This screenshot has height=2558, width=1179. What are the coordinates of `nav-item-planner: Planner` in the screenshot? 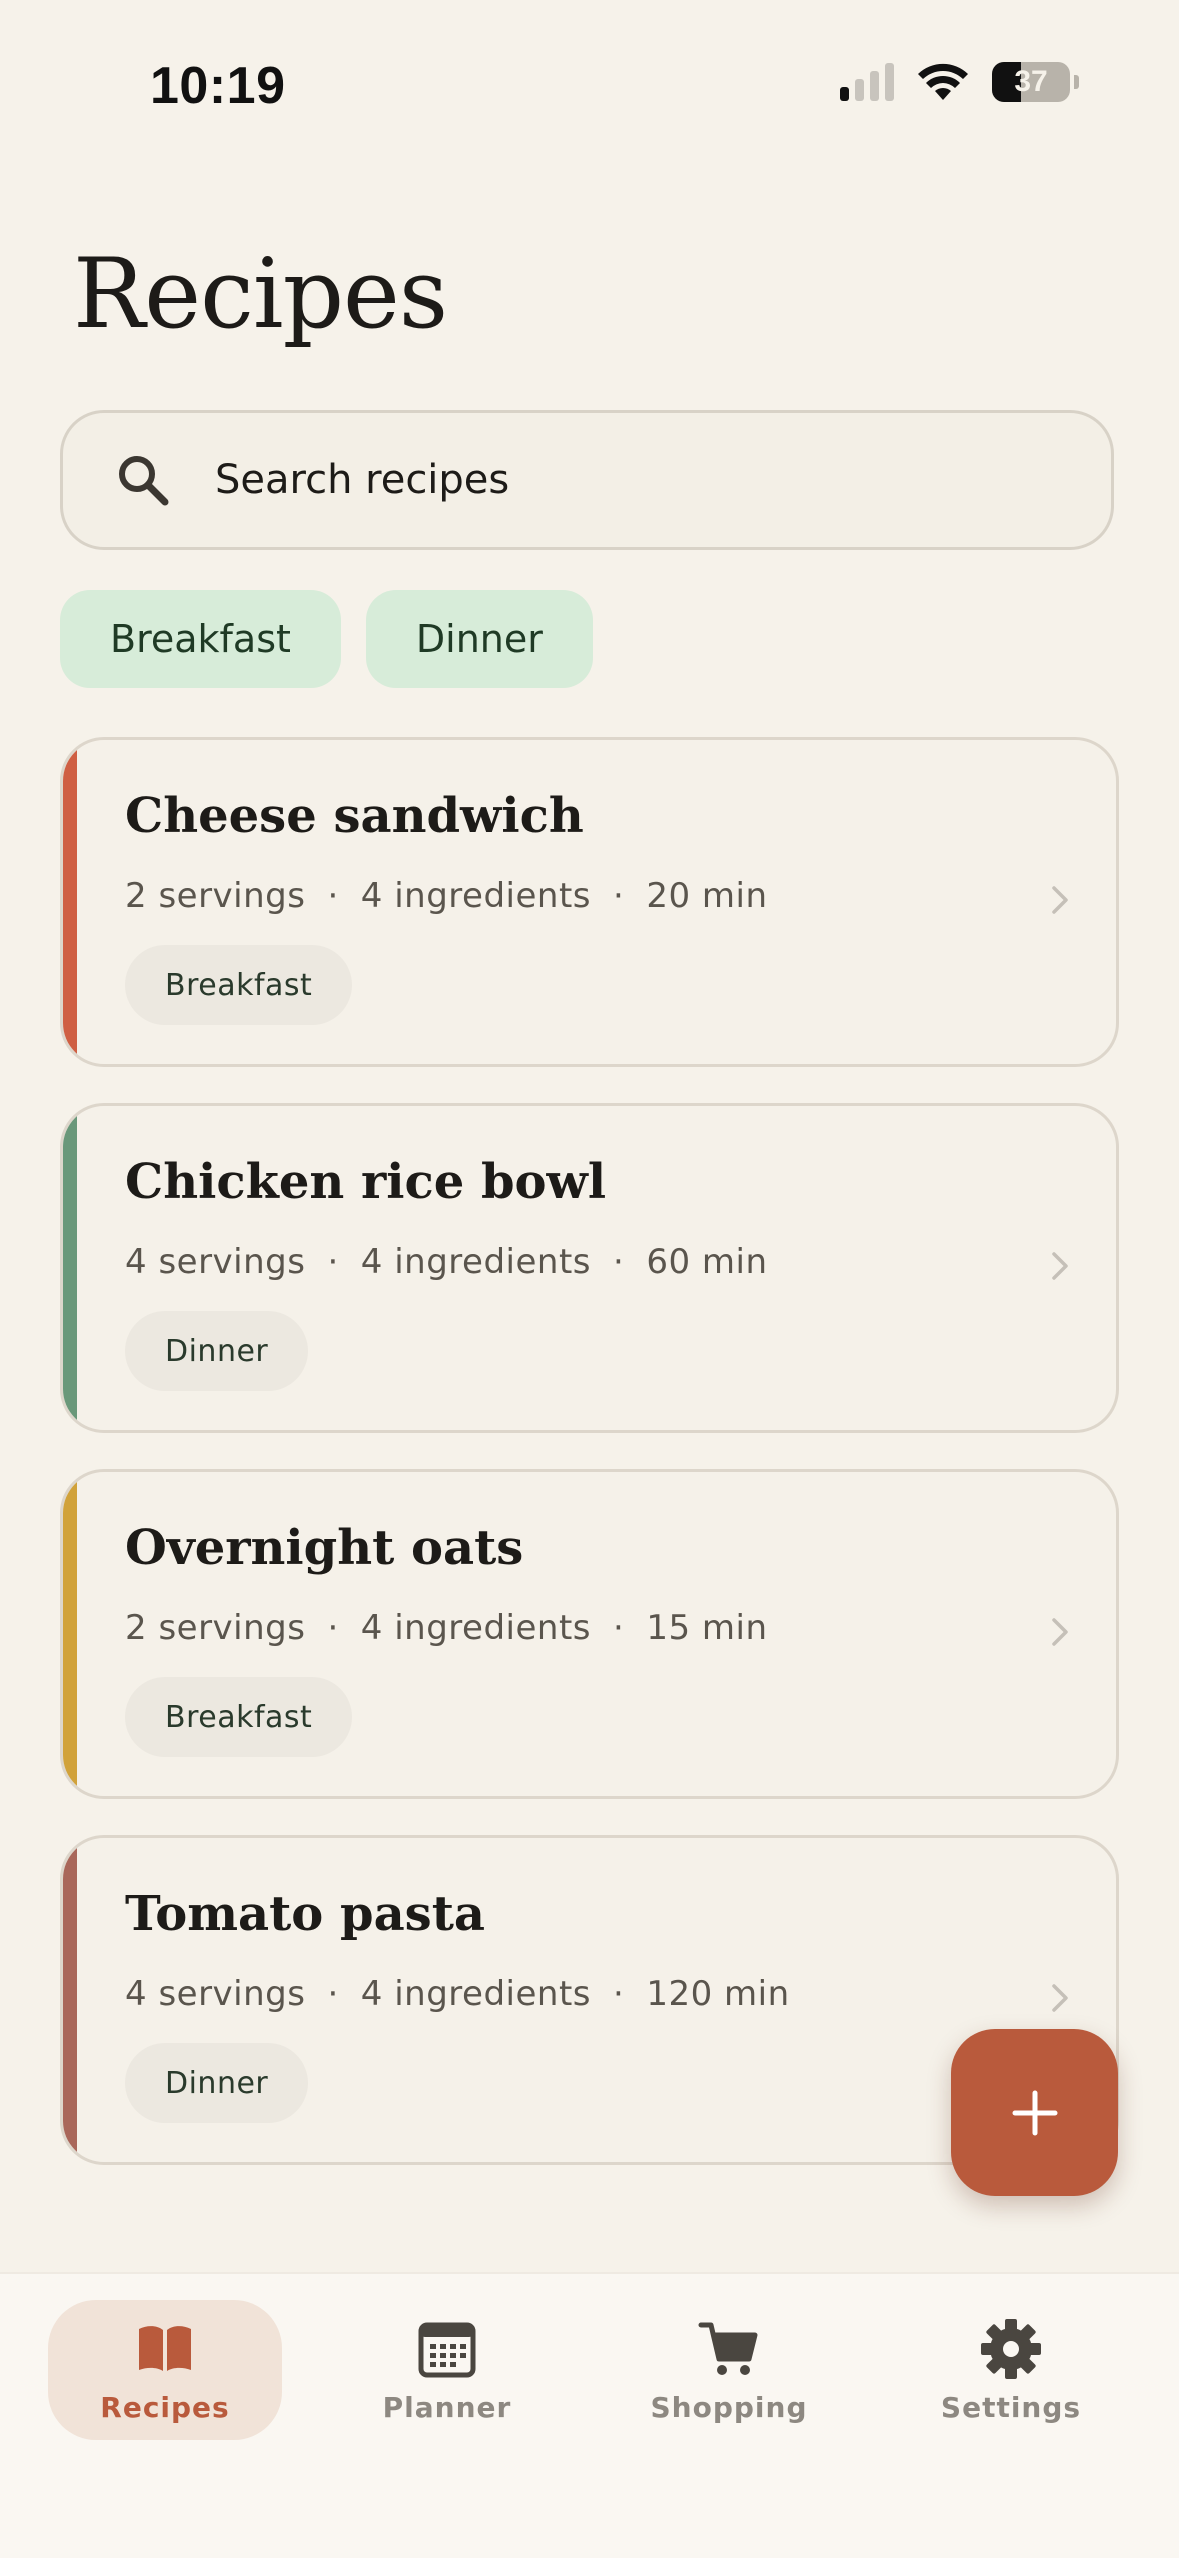 It's located at (447, 2370).